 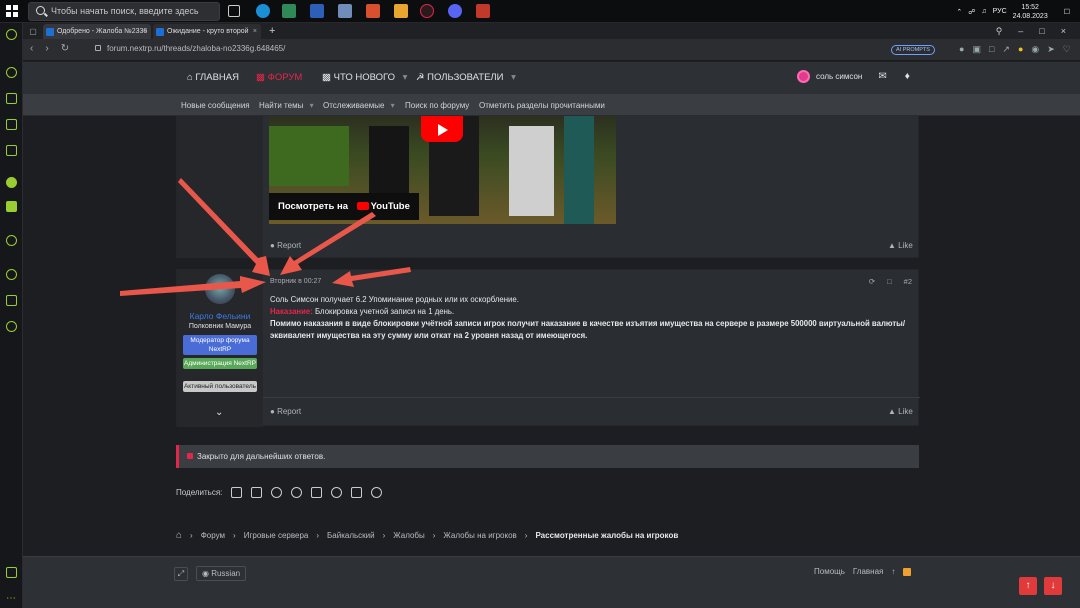 What do you see at coordinates (263, 11) in the screenshot?
I see `edge-icon` at bounding box center [263, 11].